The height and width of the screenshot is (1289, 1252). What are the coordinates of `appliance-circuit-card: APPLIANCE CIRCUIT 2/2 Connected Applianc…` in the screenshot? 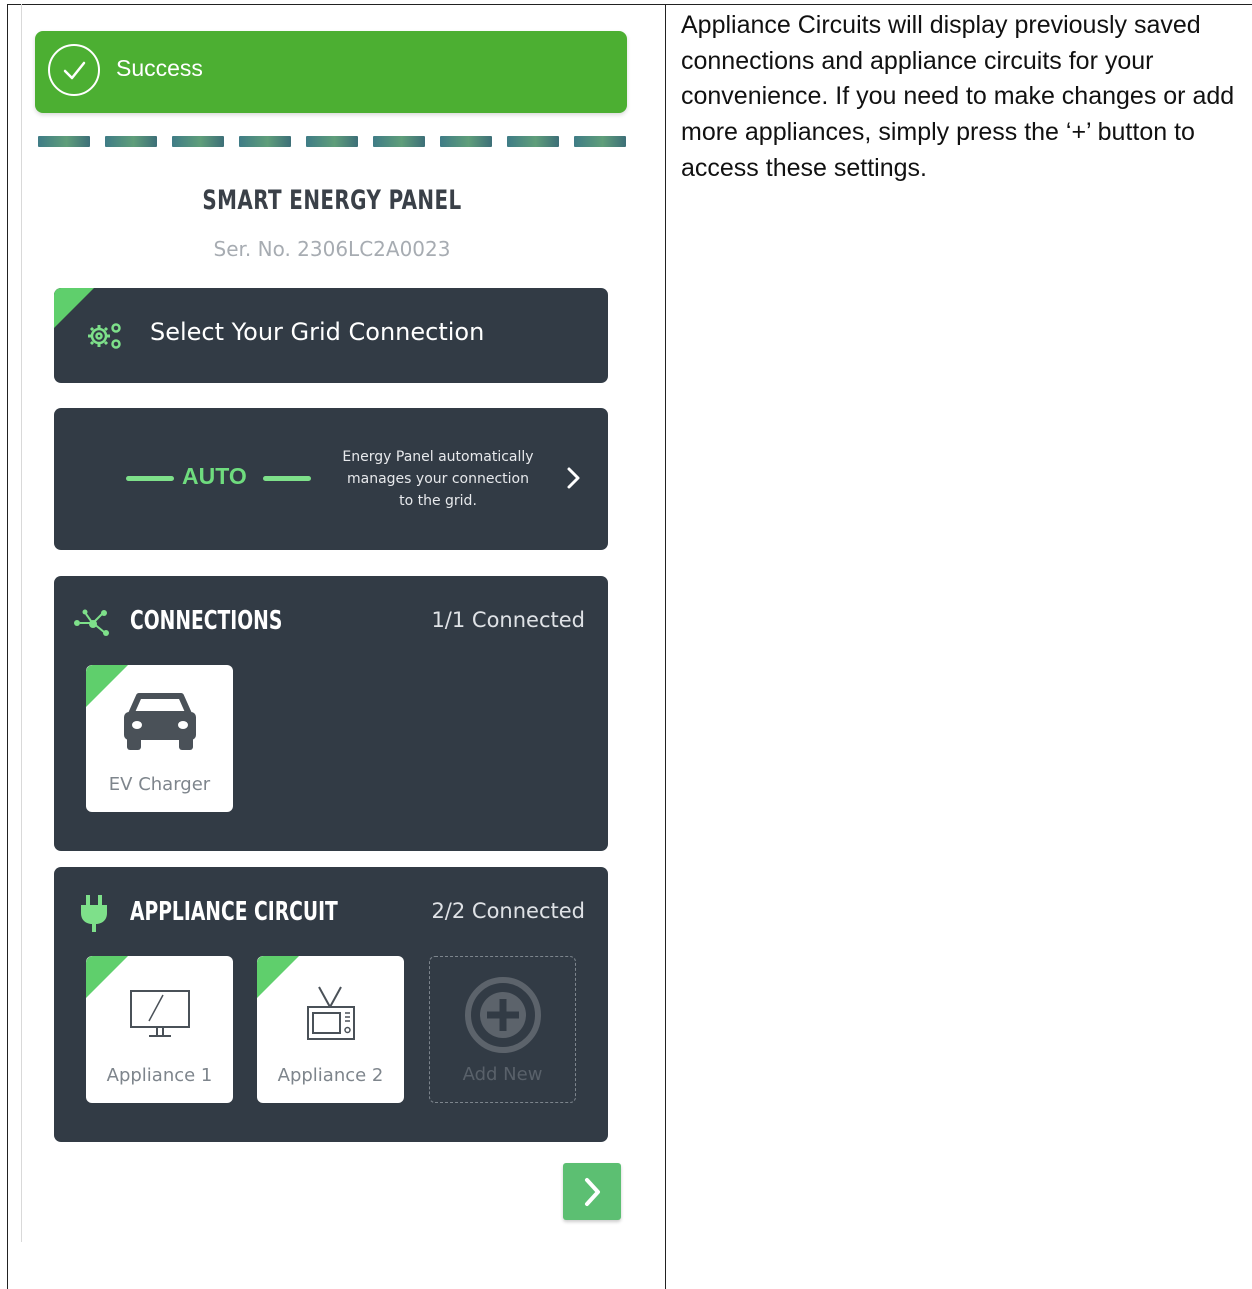 It's located at (331, 1004).